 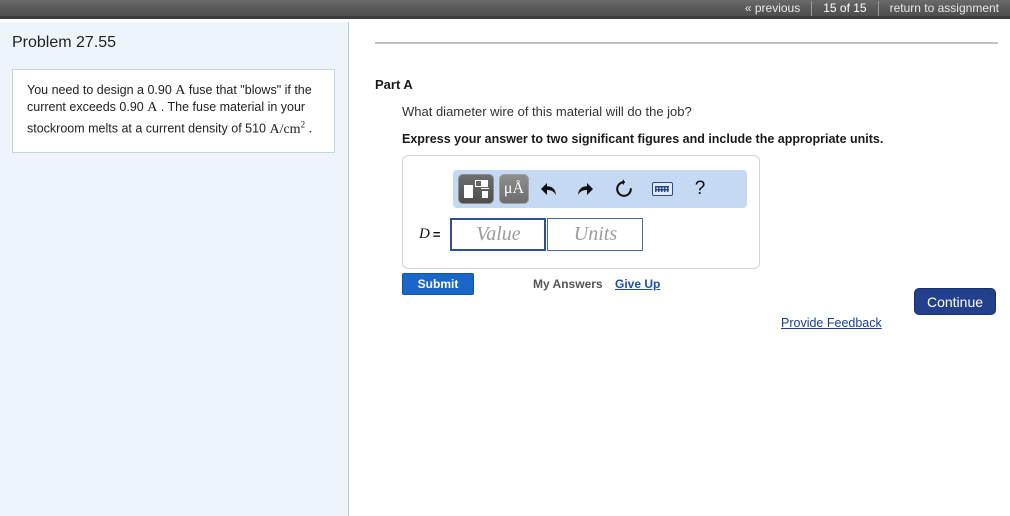 What do you see at coordinates (637, 284) in the screenshot?
I see `give-up-link: Give Up` at bounding box center [637, 284].